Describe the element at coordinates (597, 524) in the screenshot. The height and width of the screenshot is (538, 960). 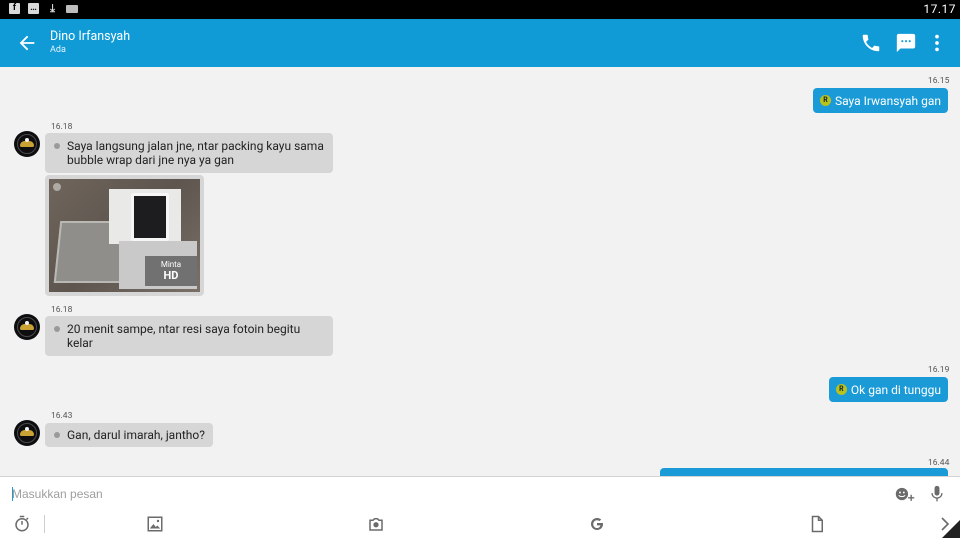
I see `google-icon` at that location.